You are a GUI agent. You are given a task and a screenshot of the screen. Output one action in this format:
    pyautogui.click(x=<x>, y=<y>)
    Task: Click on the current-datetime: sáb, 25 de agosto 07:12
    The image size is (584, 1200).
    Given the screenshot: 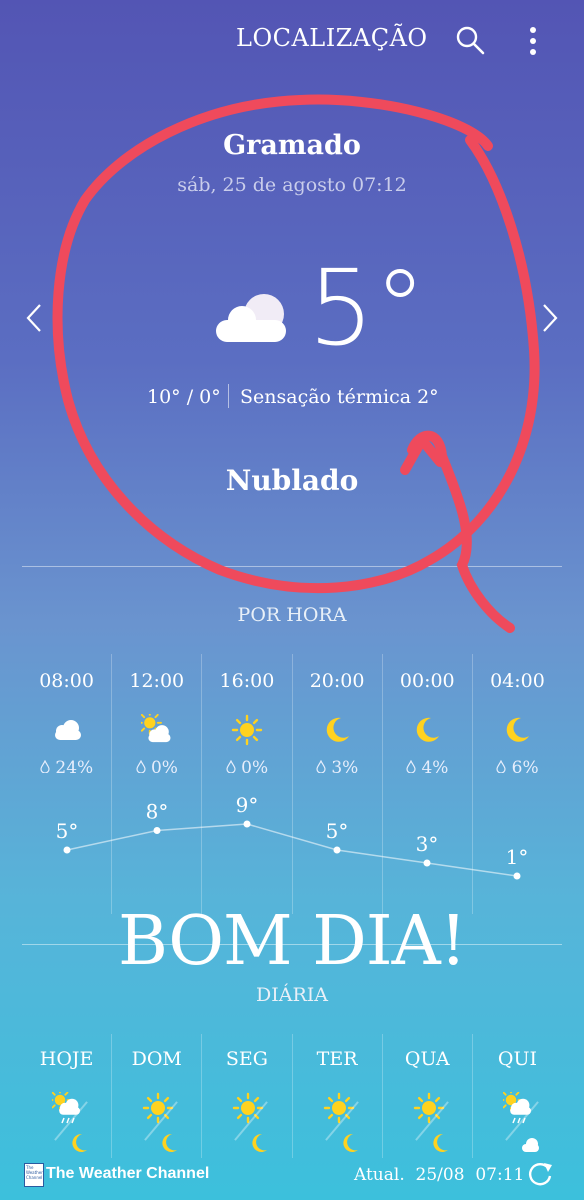 What is the action you would take?
    pyautogui.click(x=292, y=185)
    